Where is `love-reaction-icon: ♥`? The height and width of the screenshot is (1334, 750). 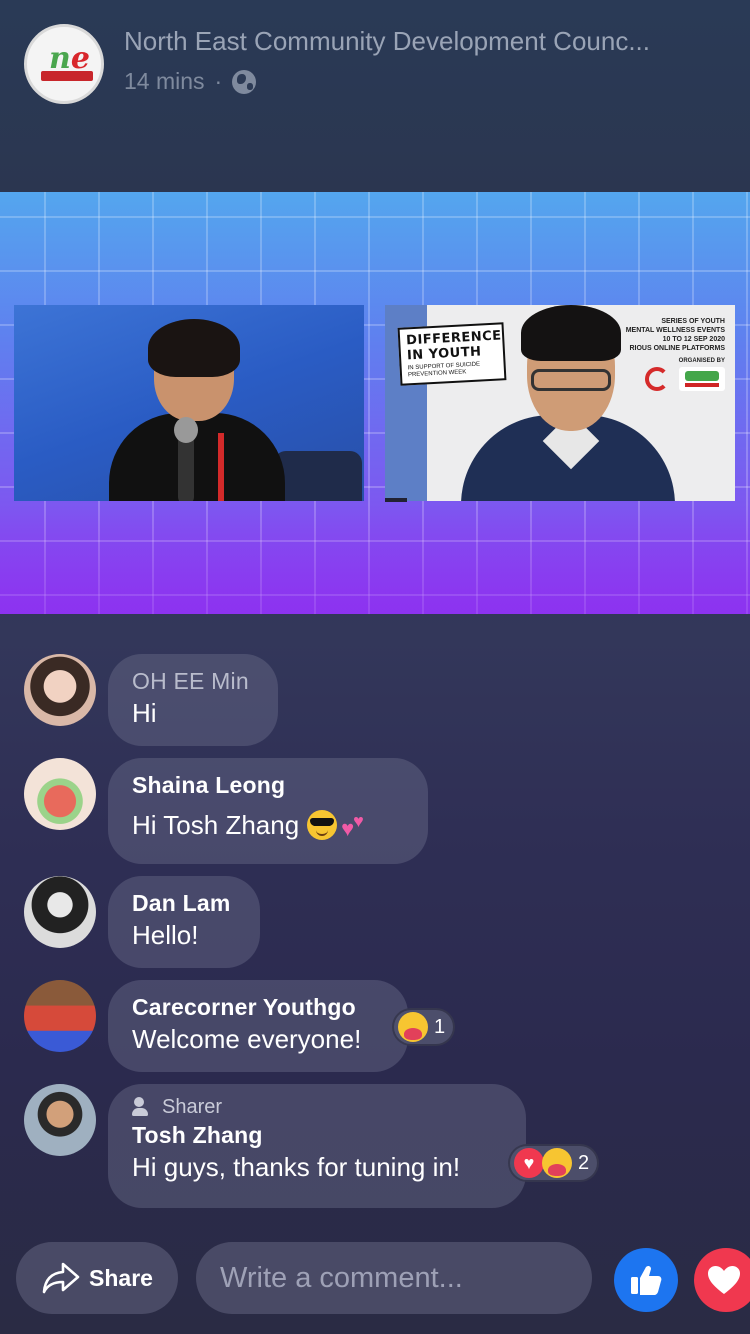
love-reaction-icon: ♥ is located at coordinates (529, 1163).